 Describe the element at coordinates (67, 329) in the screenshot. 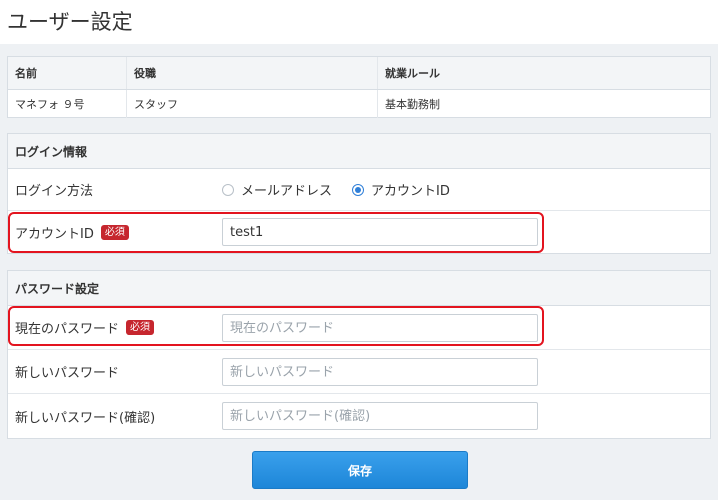

I see `current-password-label: 現在のパスワード` at that location.